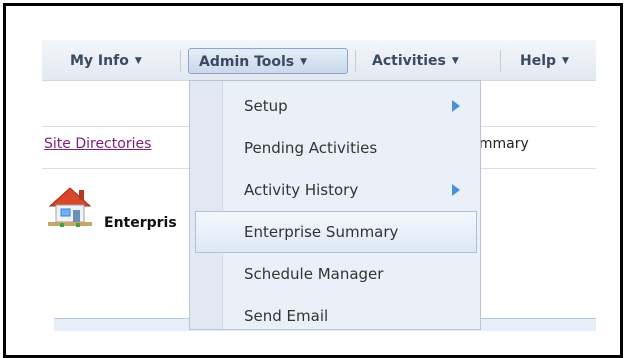 This screenshot has width=624, height=358. What do you see at coordinates (70, 207) in the screenshot?
I see `house-icon` at bounding box center [70, 207].